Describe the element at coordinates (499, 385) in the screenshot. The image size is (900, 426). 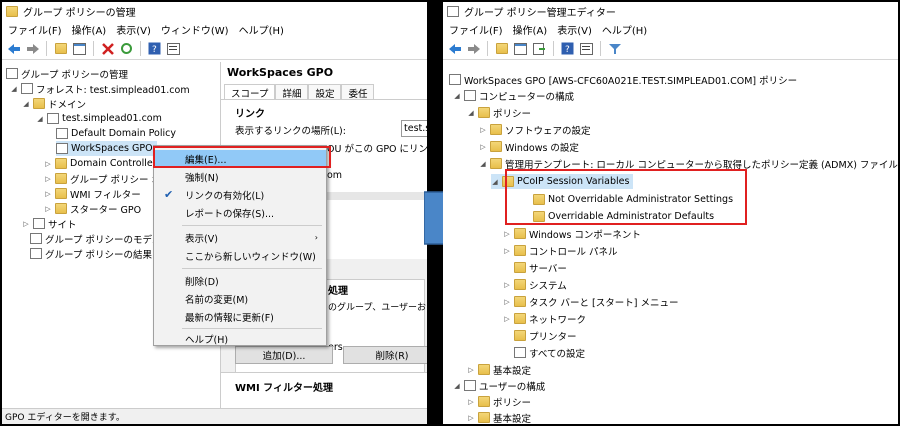
I see `tree-user-config: ◢ ユーザーの構成` at that location.